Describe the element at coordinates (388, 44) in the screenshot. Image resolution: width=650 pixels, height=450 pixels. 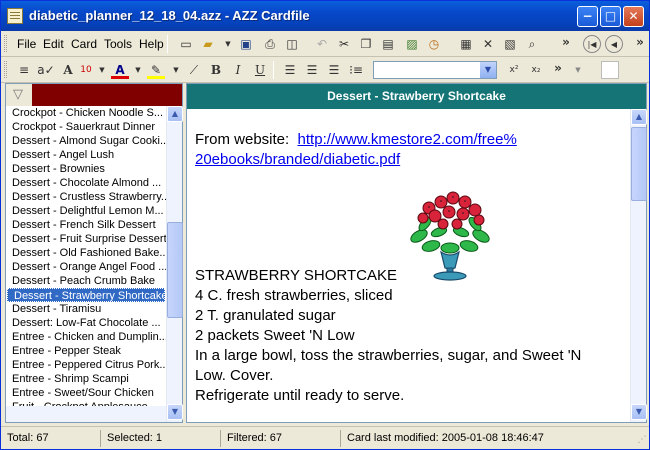
I see `paste-icon: ▤` at that location.